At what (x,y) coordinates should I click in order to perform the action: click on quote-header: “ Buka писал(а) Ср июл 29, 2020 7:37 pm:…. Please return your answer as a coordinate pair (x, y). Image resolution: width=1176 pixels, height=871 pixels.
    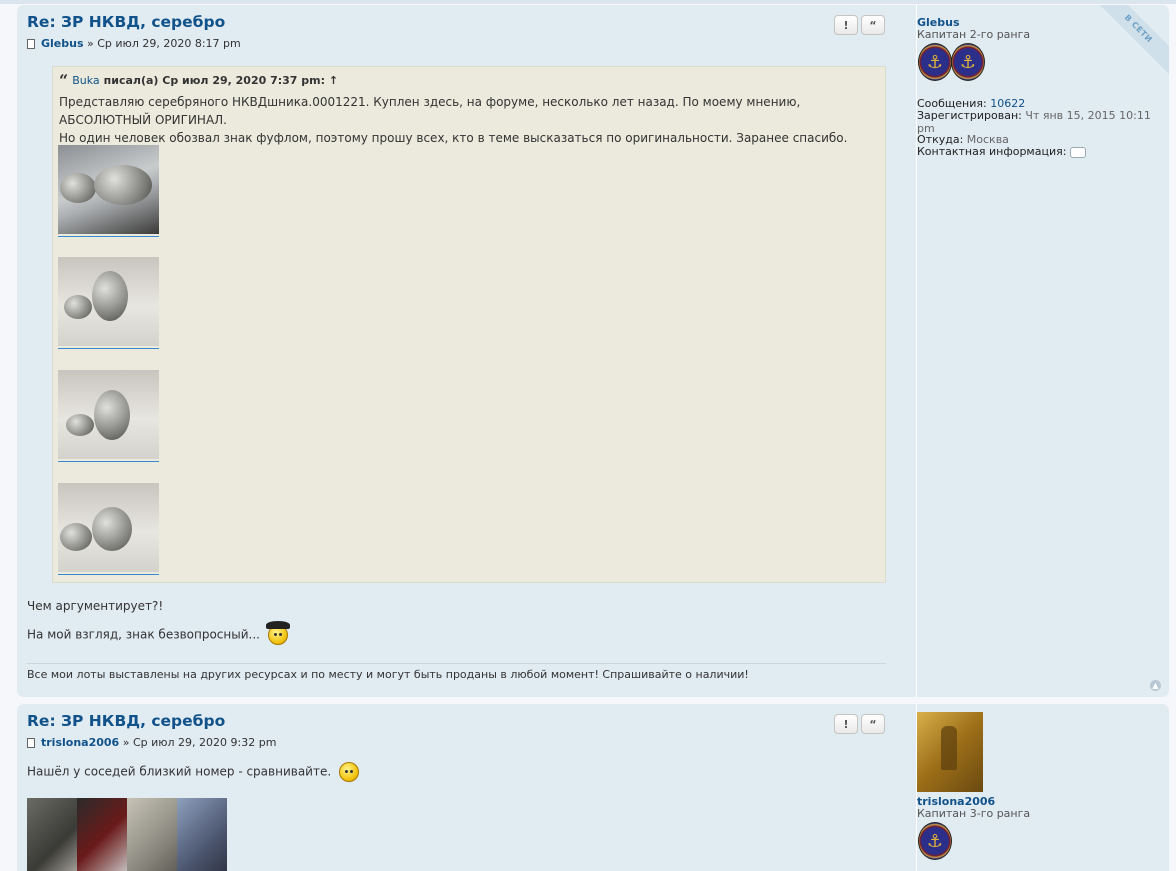
    Looking at the image, I should click on (198, 80).